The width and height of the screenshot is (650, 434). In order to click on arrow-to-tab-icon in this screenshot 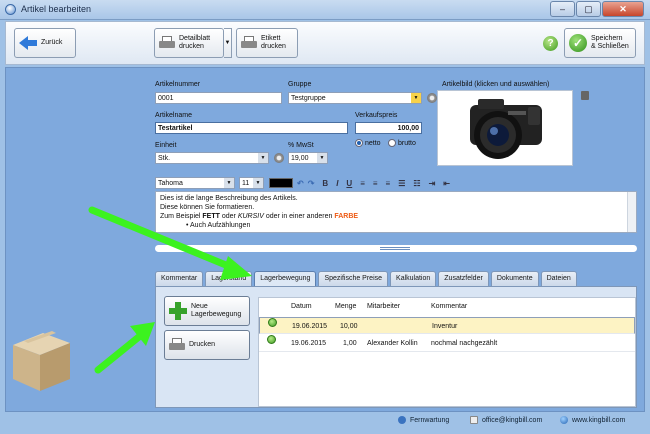, I will do `click(170, 243)`.